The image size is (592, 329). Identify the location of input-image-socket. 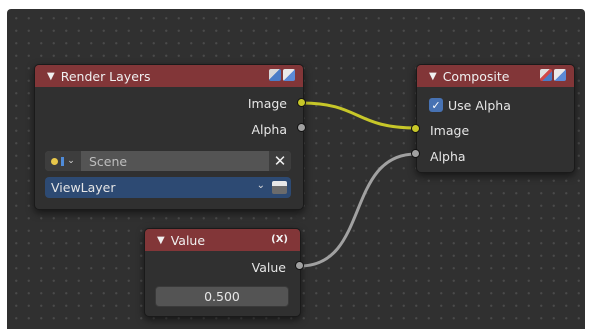
(415, 128).